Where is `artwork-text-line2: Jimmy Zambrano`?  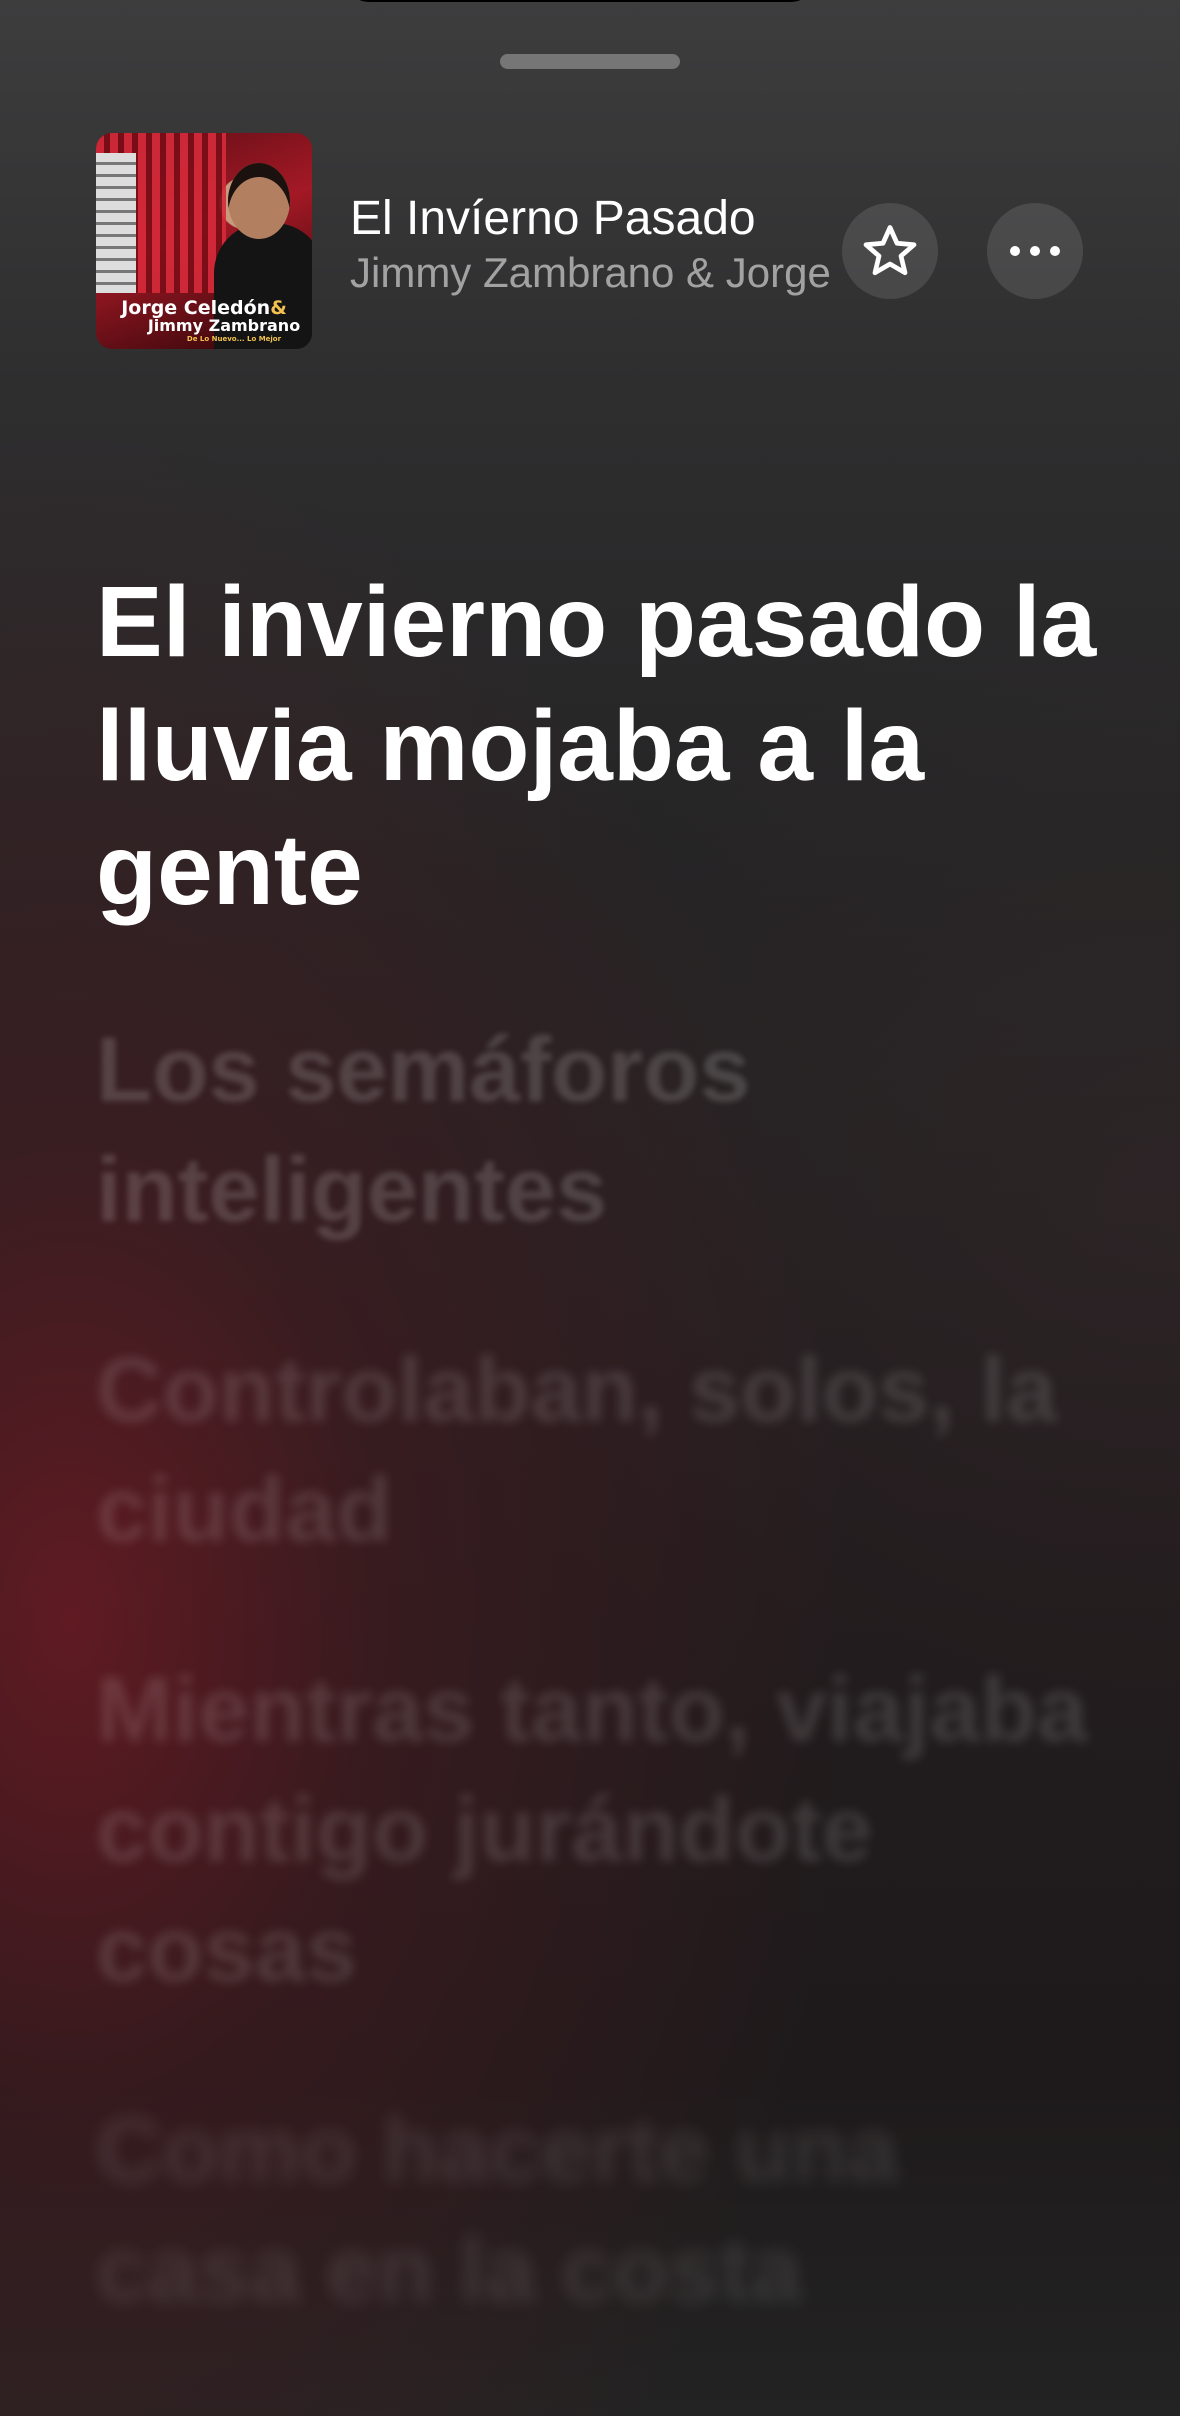 artwork-text-line2: Jimmy Zambrano is located at coordinates (224, 325).